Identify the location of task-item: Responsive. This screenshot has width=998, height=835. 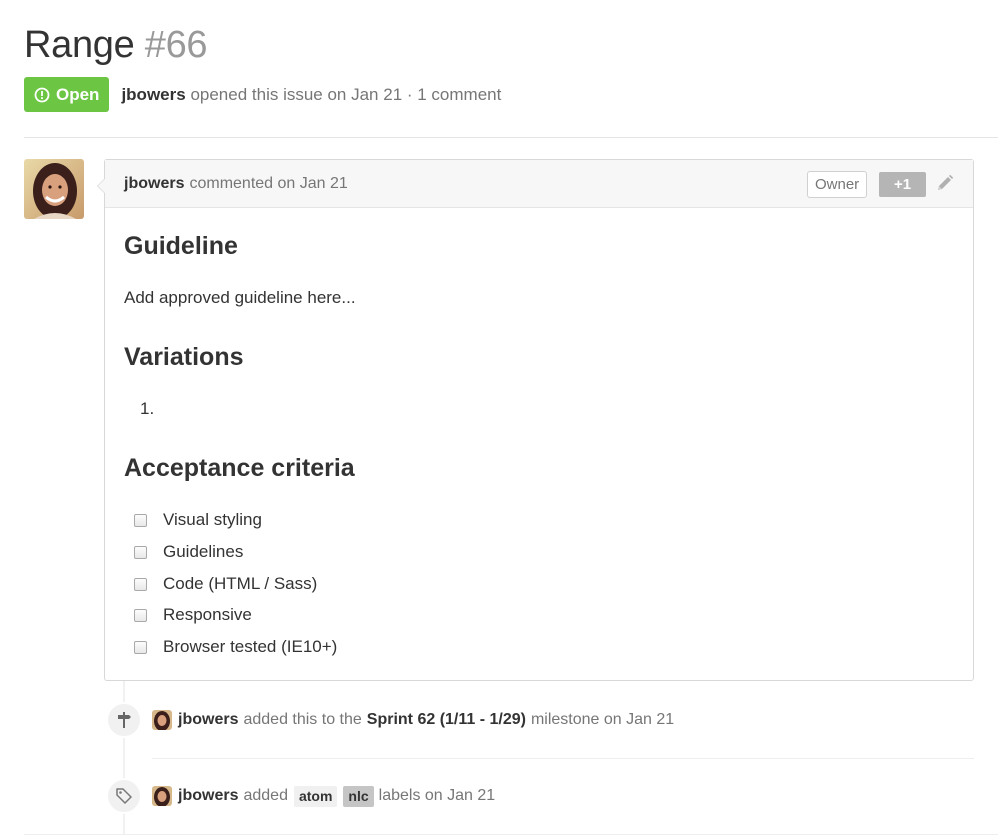
(193, 615).